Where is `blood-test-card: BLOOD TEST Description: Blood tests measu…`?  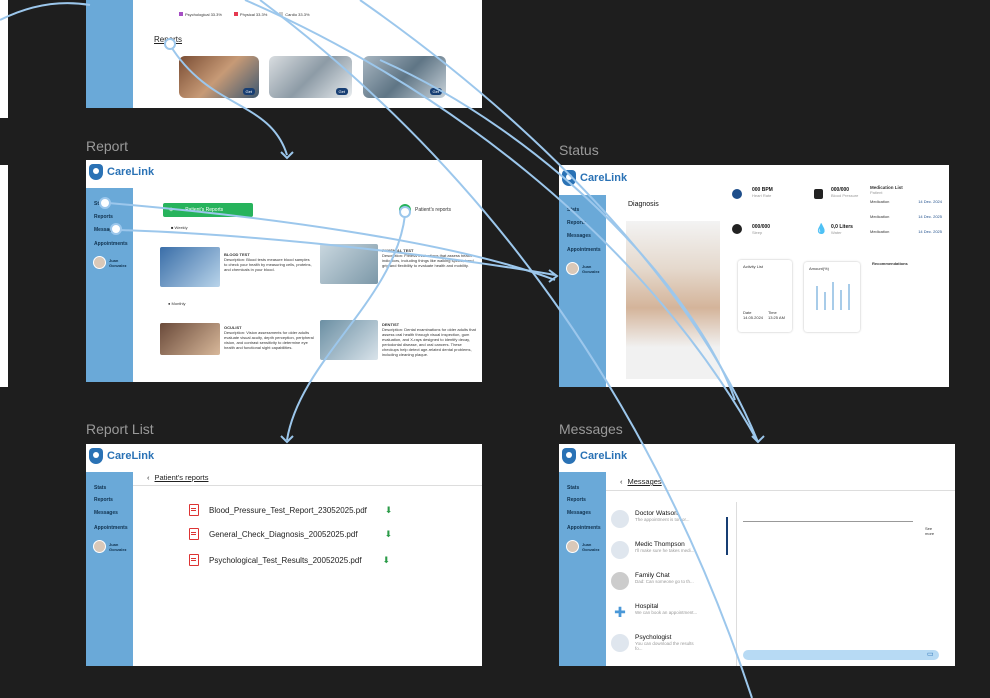 blood-test-card: BLOOD TEST Description: Blood tests measu… is located at coordinates (269, 262).